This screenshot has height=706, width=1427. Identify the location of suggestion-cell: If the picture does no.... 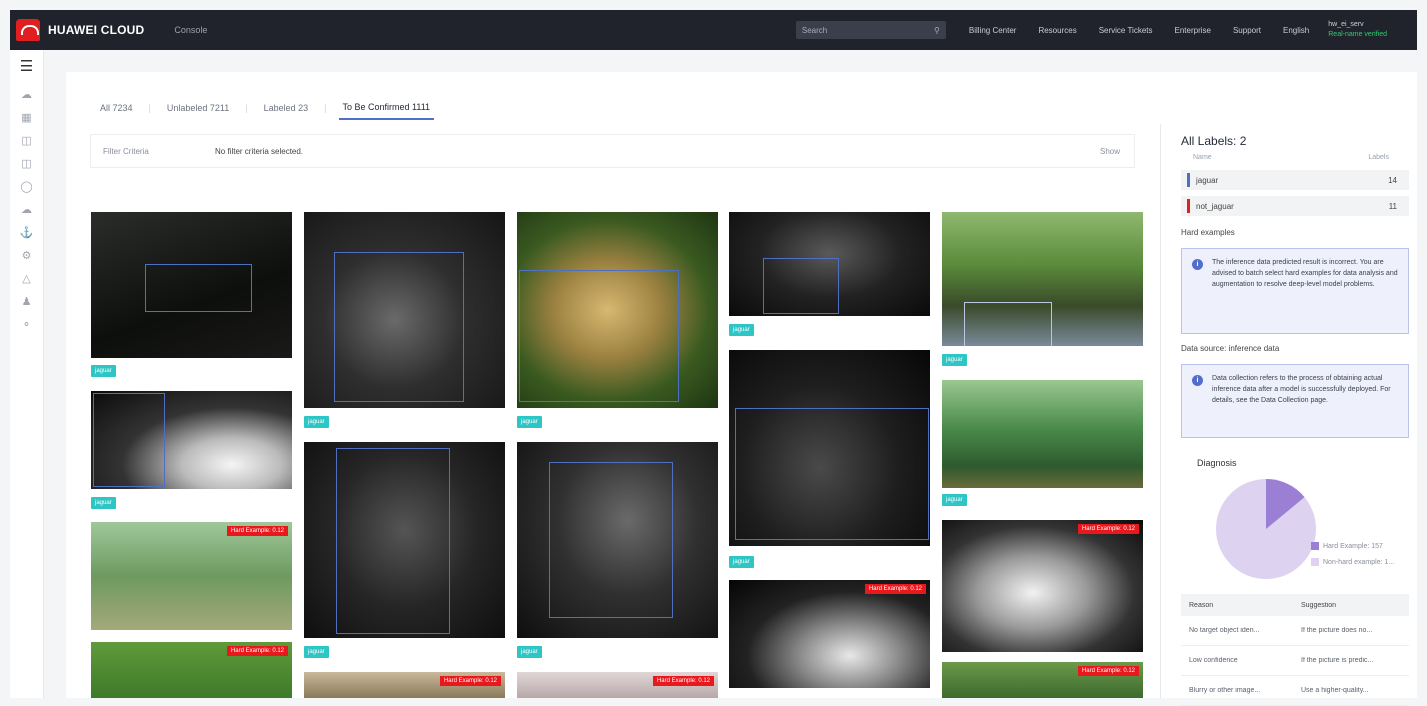
(1337, 630).